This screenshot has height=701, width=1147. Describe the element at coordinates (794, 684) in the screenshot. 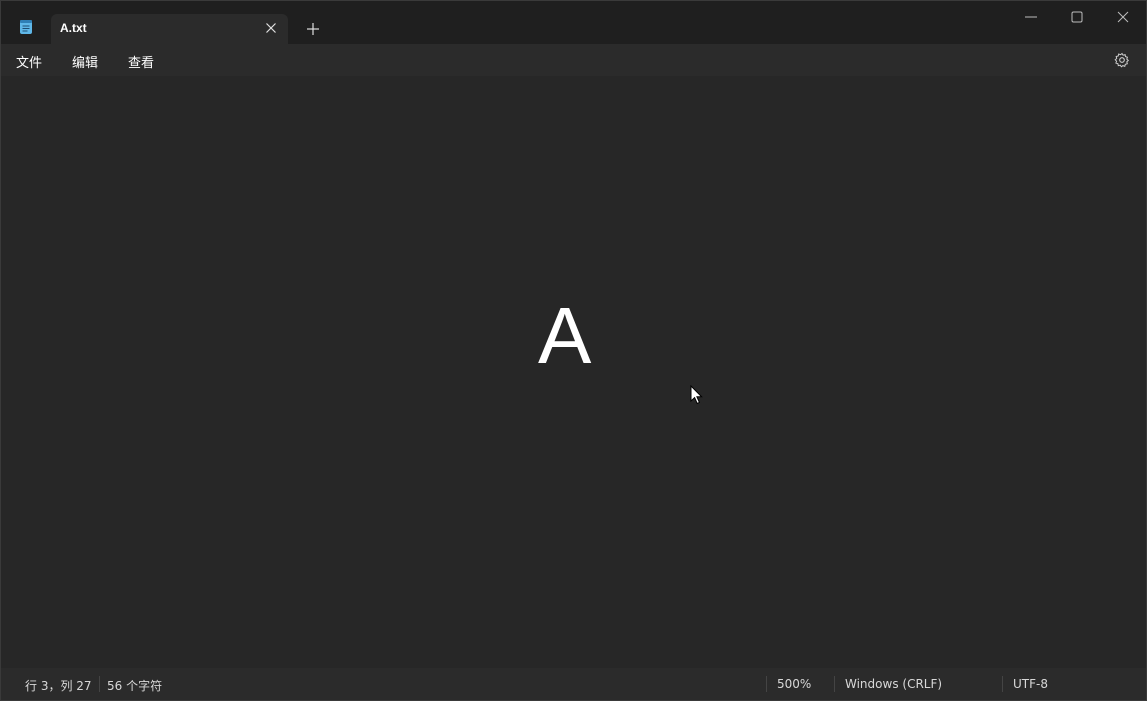

I see `zoom-level: 500%` at that location.